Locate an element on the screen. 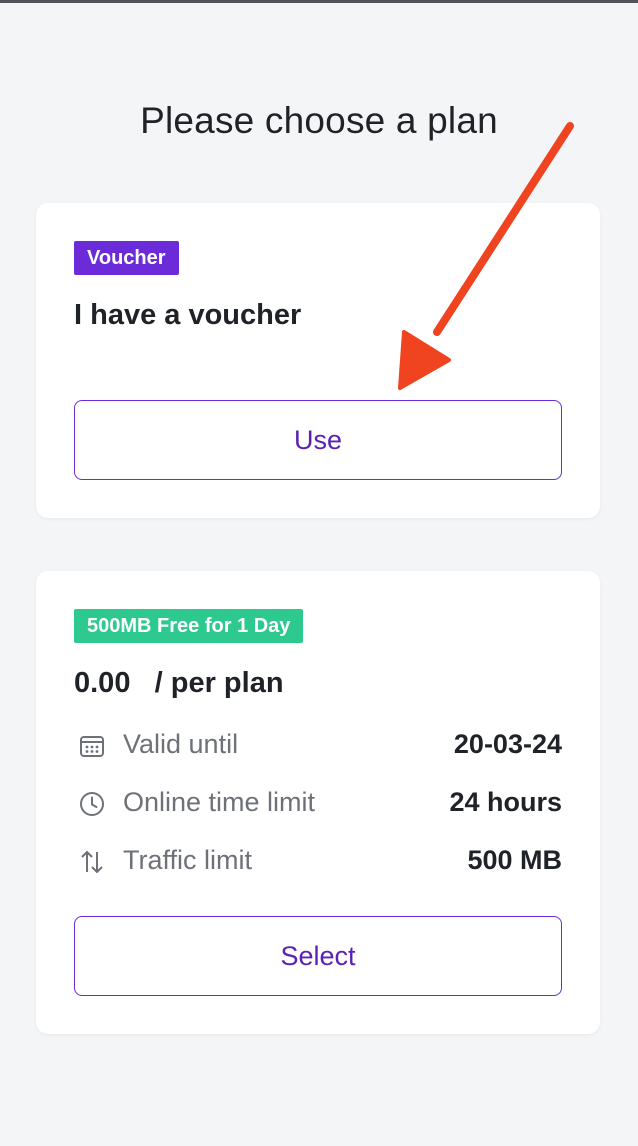  info-label: Valid until is located at coordinates (181, 744).